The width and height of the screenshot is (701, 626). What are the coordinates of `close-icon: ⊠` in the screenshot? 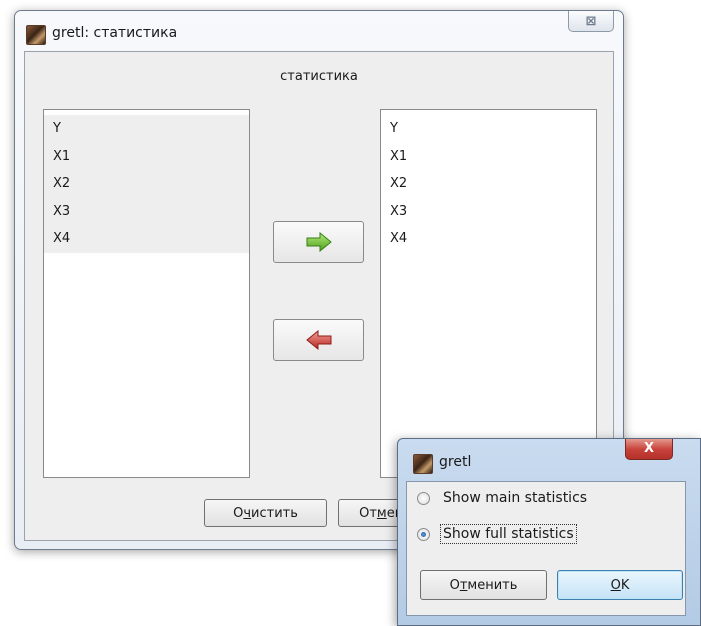 It's located at (591, 21).